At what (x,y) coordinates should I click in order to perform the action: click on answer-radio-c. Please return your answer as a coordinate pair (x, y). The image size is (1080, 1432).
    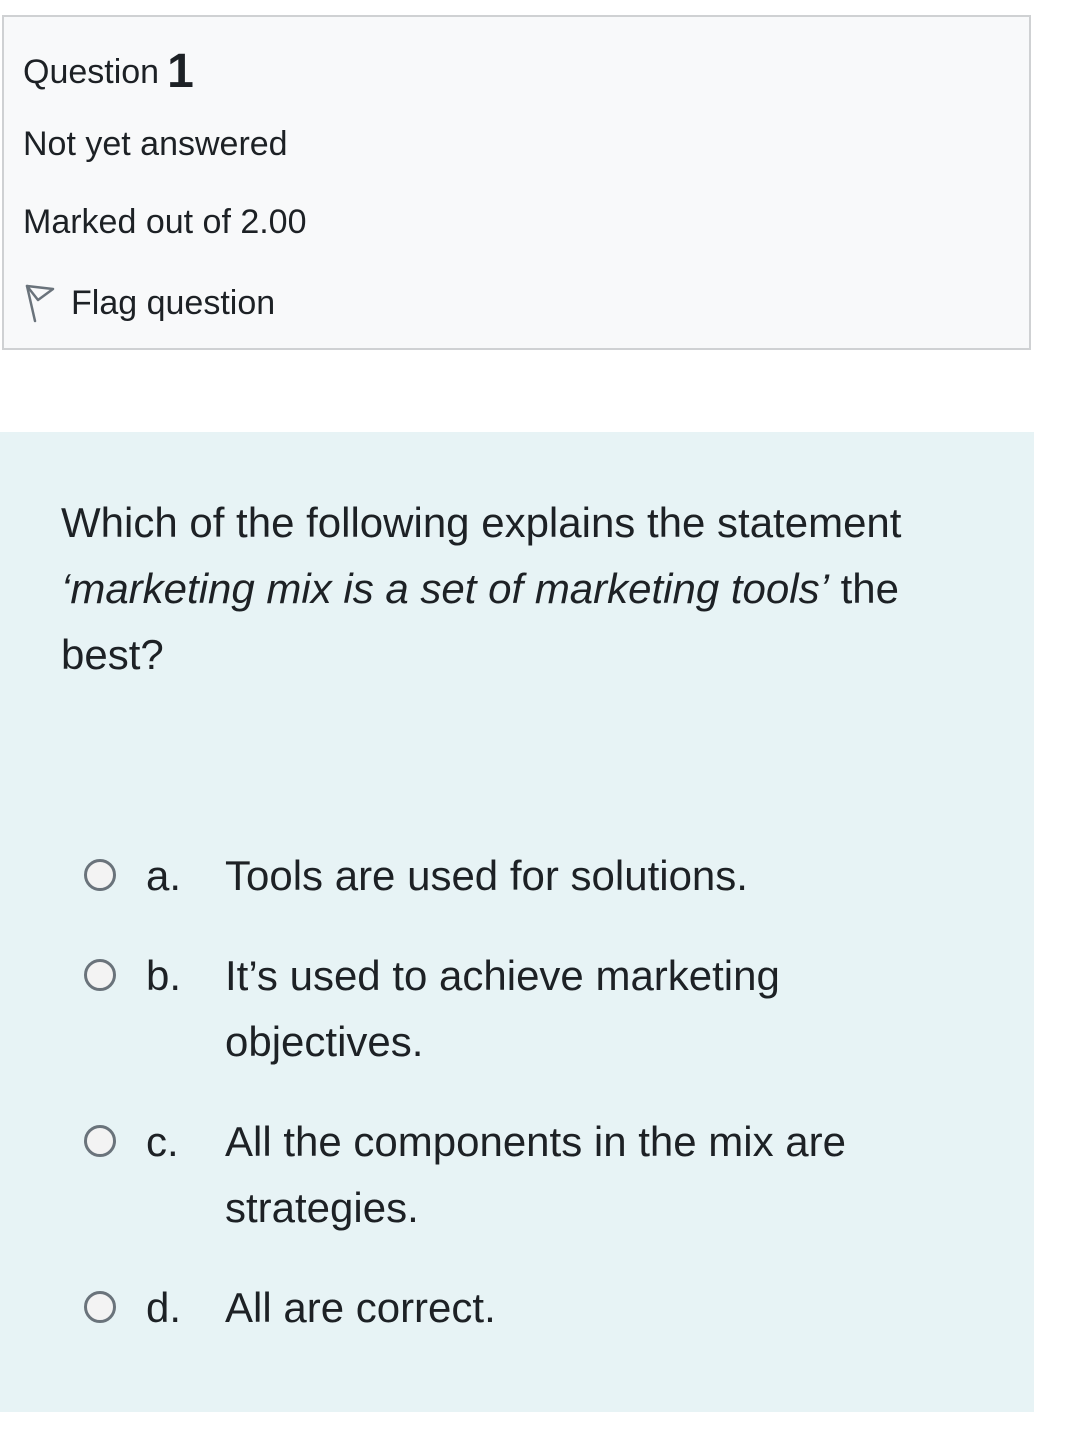
    Looking at the image, I should click on (100, 1141).